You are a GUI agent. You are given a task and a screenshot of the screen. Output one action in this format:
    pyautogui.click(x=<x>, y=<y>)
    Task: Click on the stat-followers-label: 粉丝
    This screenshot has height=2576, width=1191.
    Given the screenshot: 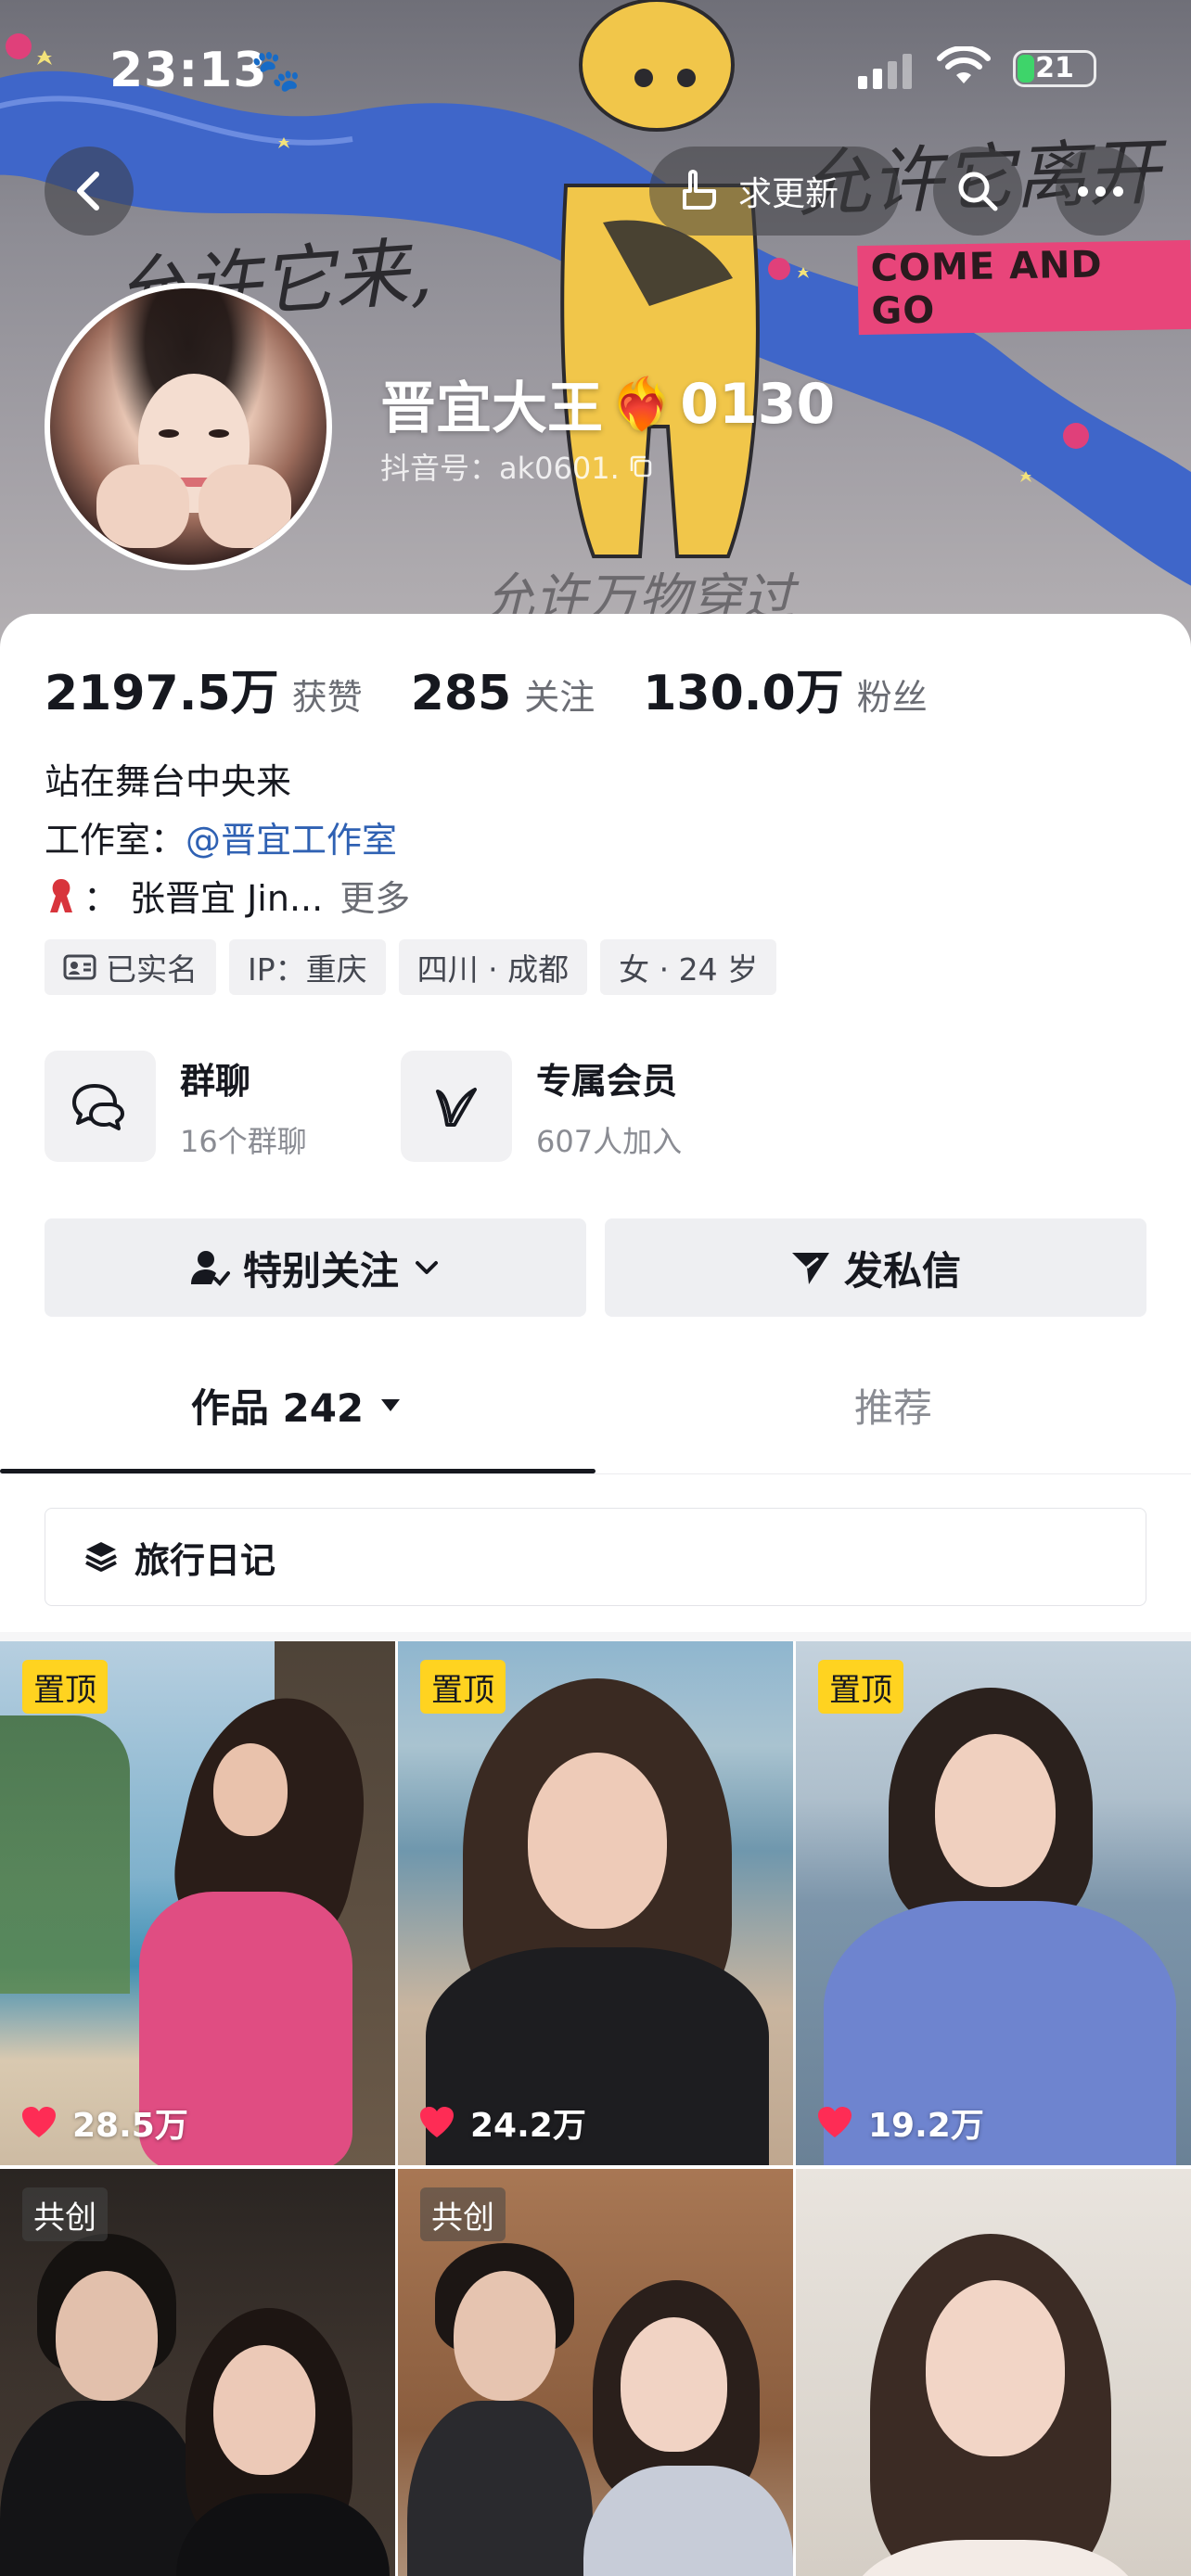 What is the action you would take?
    pyautogui.click(x=892, y=697)
    